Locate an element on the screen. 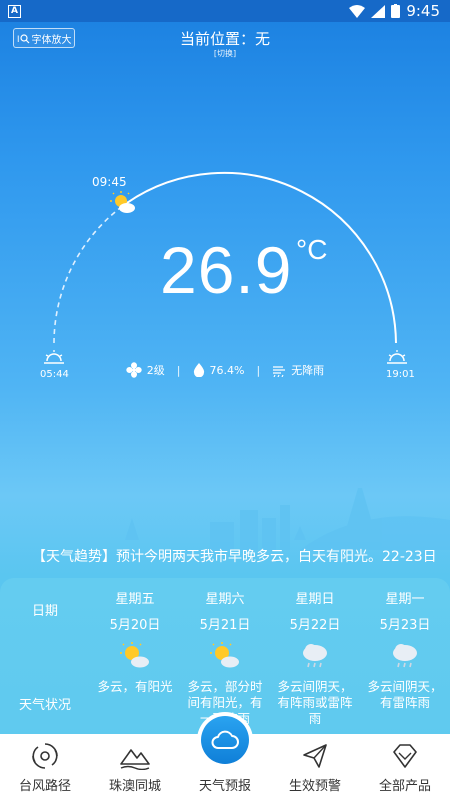  wifi-icon is located at coordinates (357, 11).